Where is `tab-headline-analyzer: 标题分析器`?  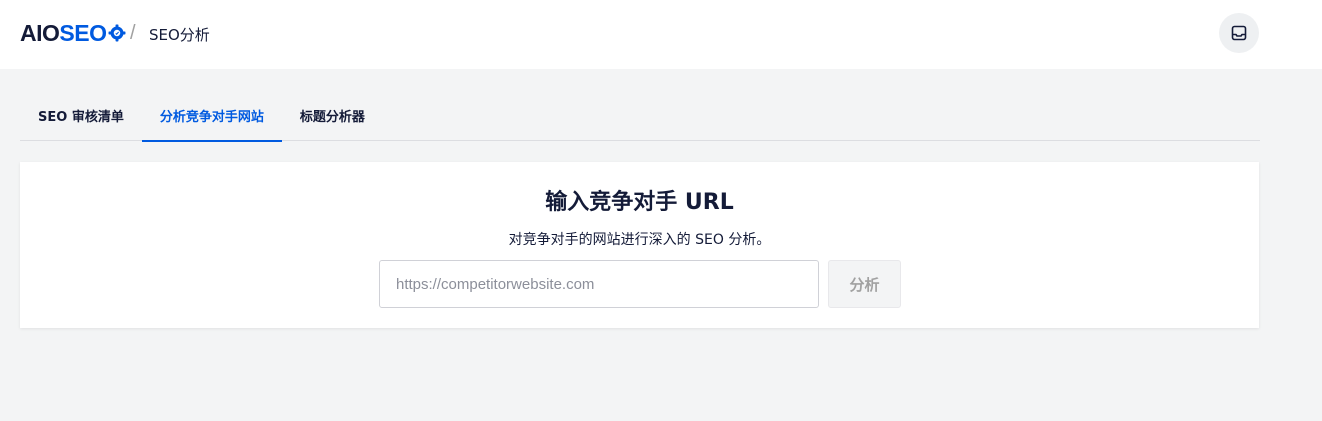
tab-headline-analyzer: 标题分析器 is located at coordinates (332, 115).